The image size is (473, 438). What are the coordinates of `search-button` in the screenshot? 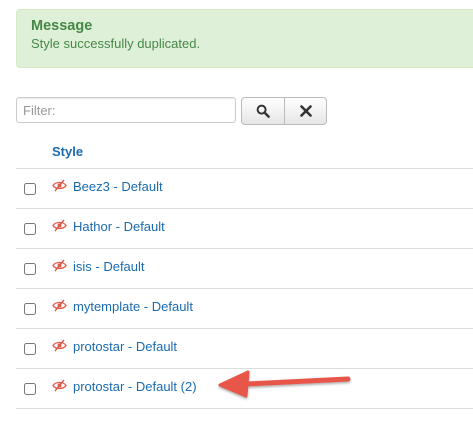 It's located at (263, 111).